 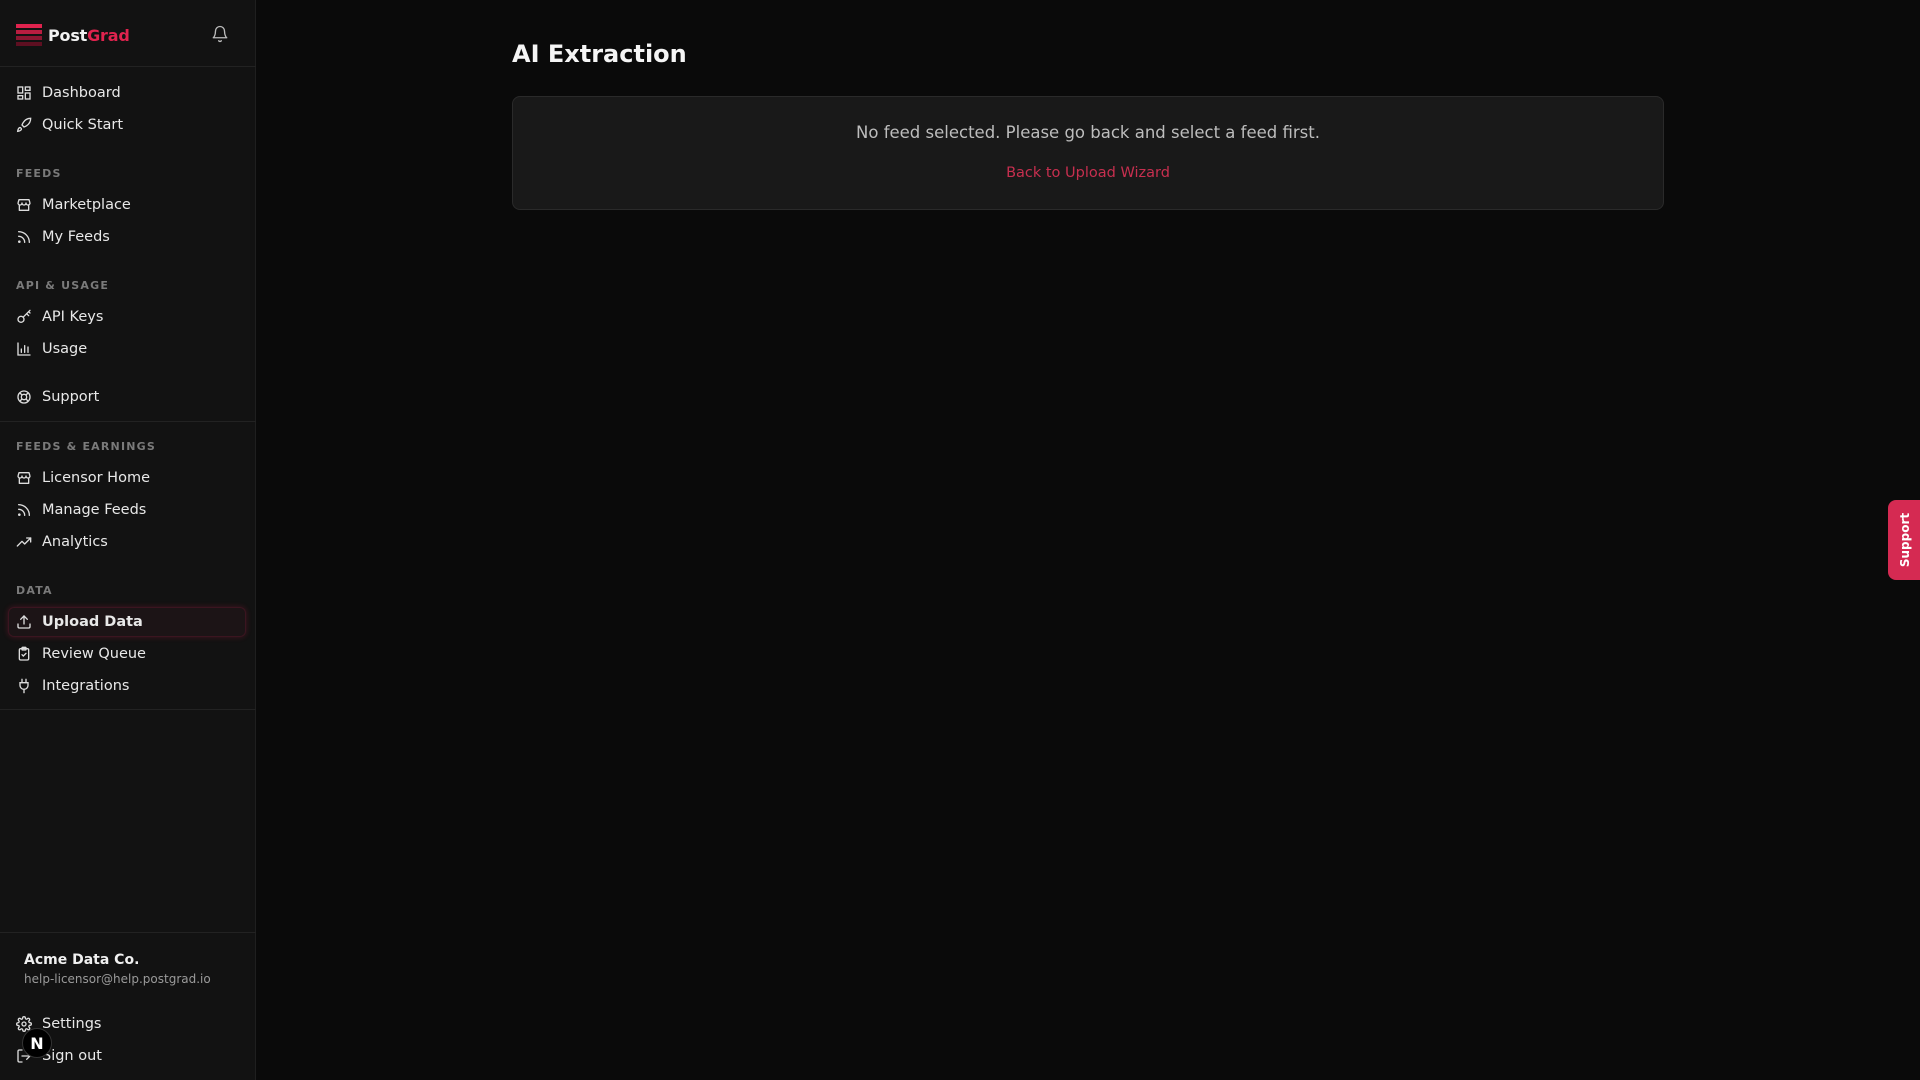 I want to click on sidebar-item-label: Analytics, so click(x=75, y=542).